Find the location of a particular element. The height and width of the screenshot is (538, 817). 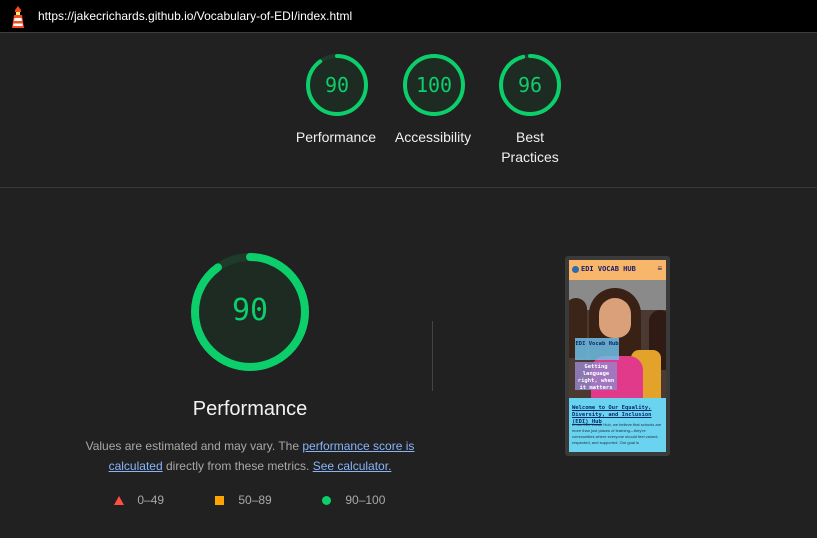

best-practices-gauge-small: 96 is located at coordinates (530, 85).